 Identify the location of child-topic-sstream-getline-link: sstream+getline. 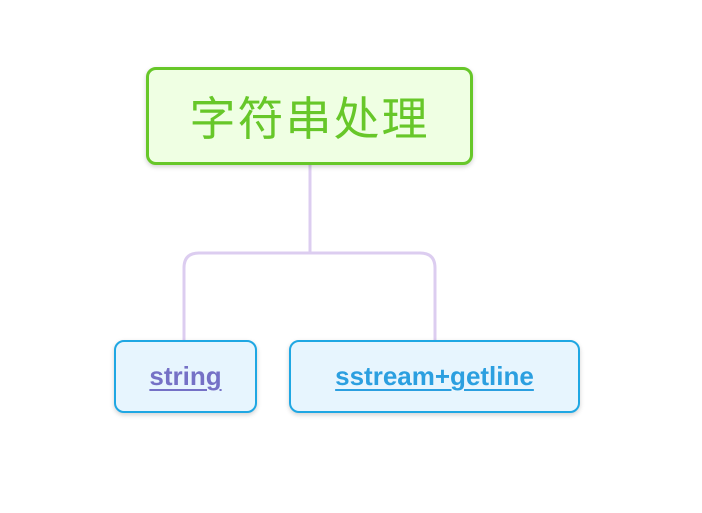
(434, 376).